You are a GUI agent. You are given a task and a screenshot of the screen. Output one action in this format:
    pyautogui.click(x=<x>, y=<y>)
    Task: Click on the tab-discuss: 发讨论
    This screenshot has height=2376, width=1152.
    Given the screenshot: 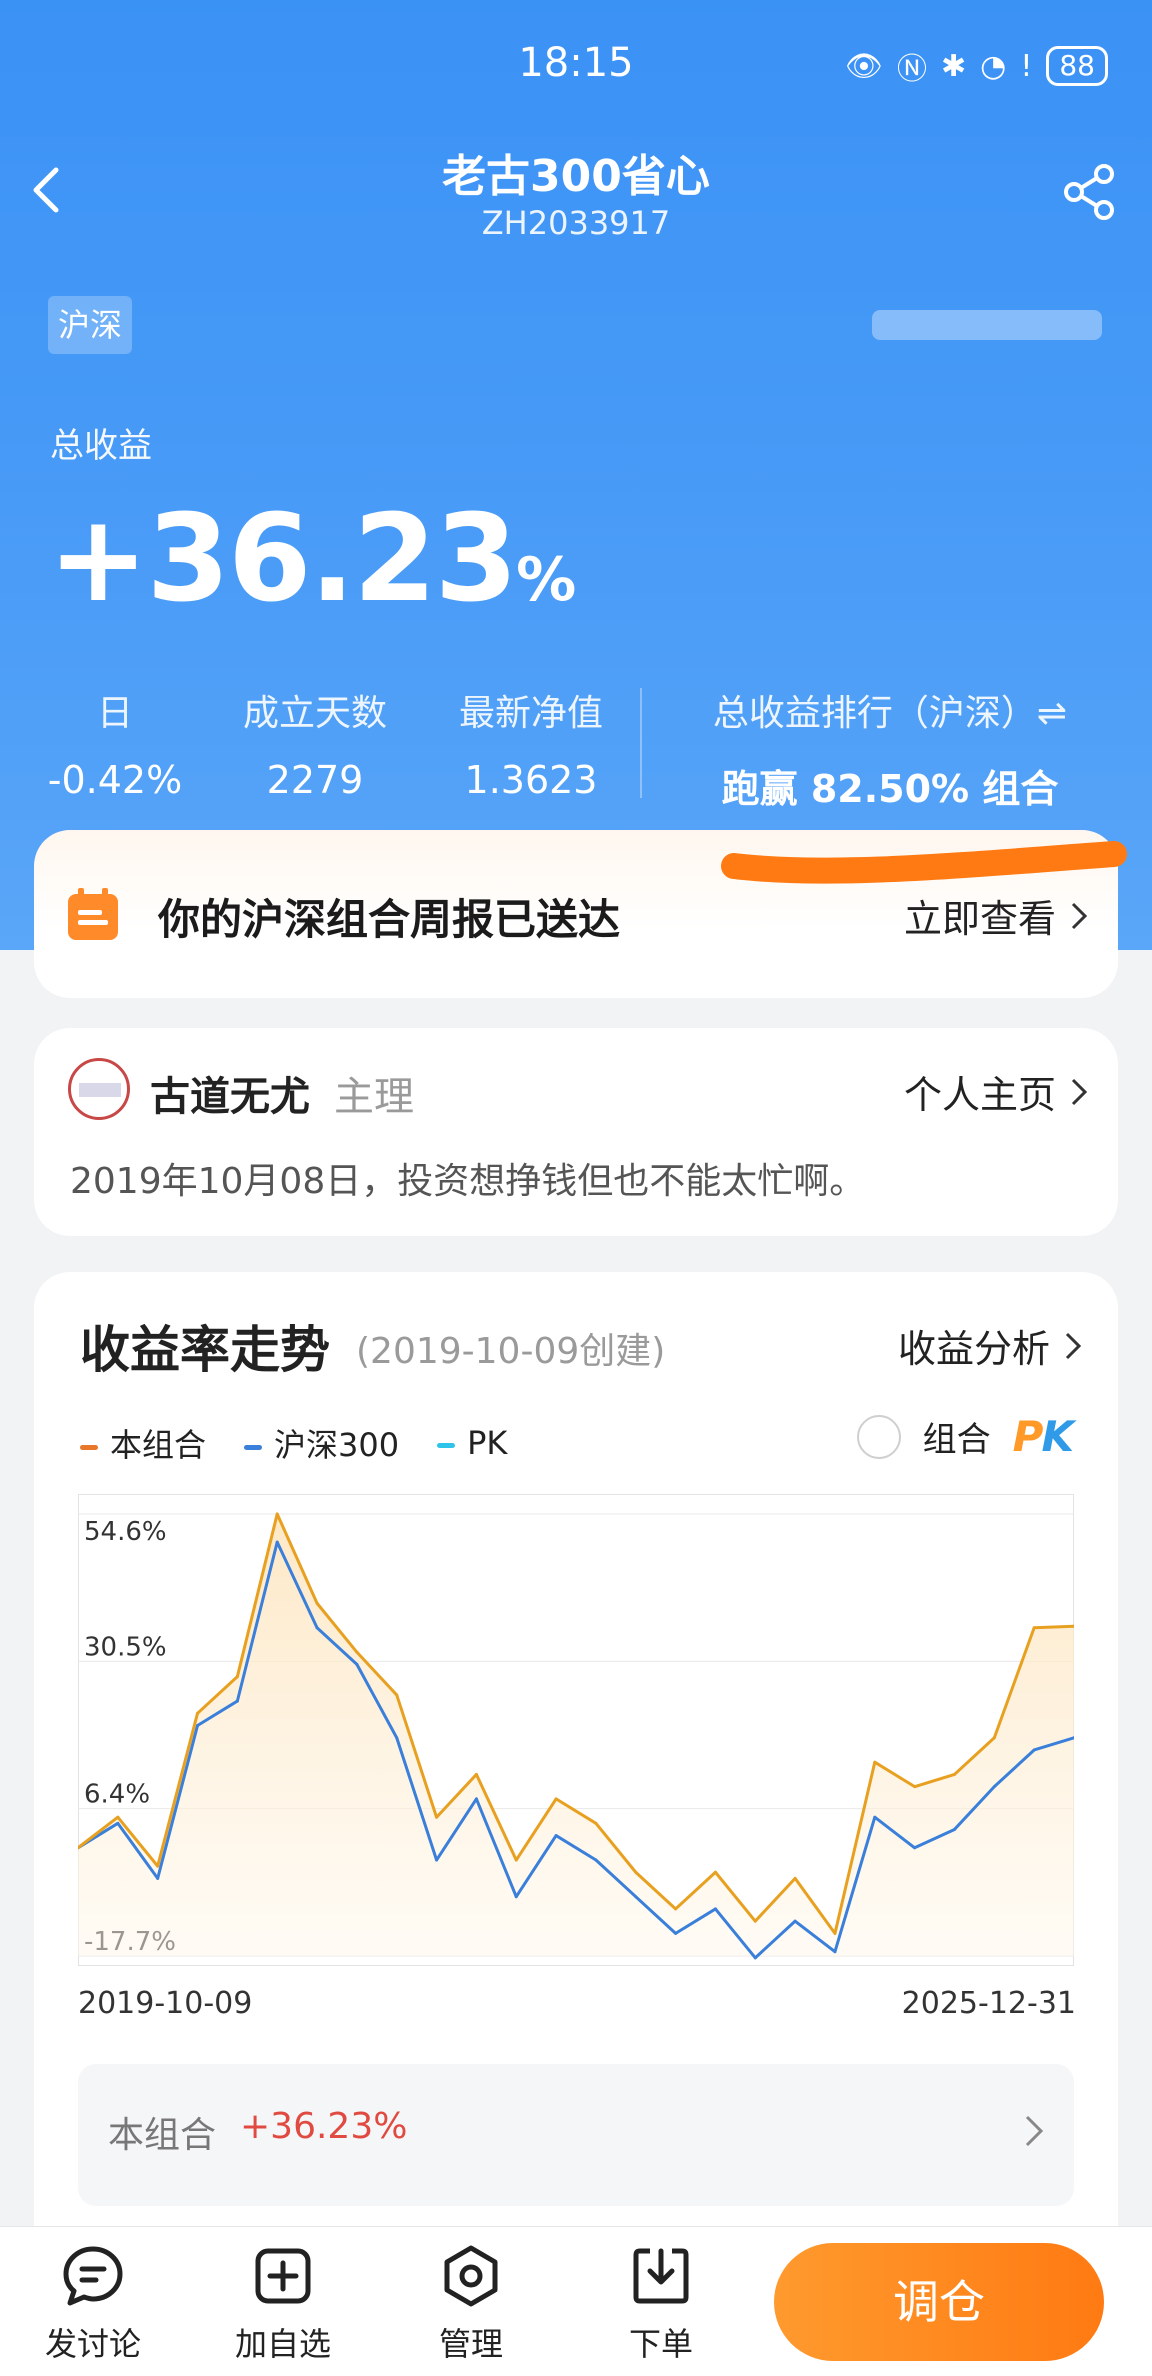 What is the action you would take?
    pyautogui.click(x=93, y=2304)
    